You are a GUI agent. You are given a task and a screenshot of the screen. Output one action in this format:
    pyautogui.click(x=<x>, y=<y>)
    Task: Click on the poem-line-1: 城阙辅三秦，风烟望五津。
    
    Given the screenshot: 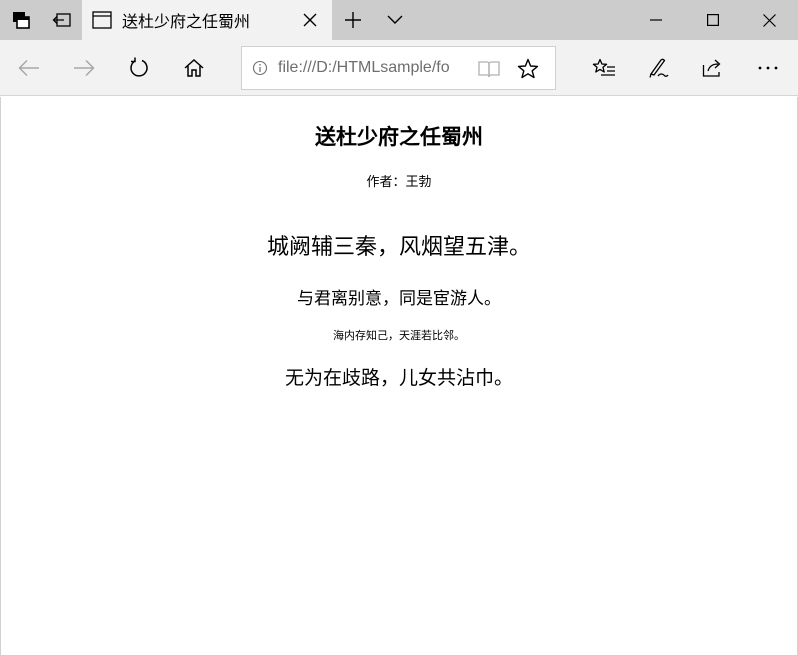 What is the action you would take?
    pyautogui.click(x=398, y=247)
    